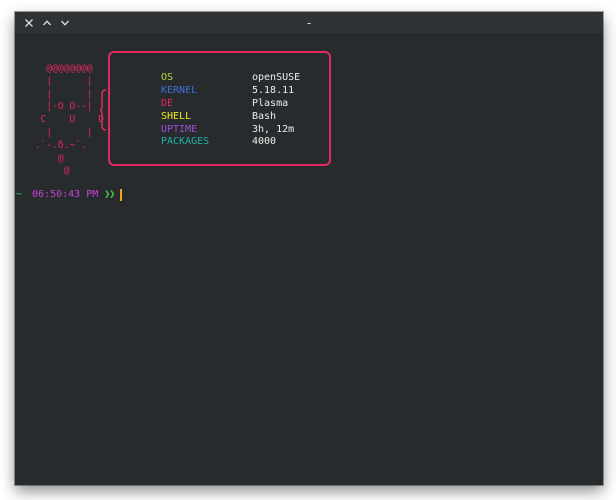  I want to click on brace-connector, so click(103, 110).